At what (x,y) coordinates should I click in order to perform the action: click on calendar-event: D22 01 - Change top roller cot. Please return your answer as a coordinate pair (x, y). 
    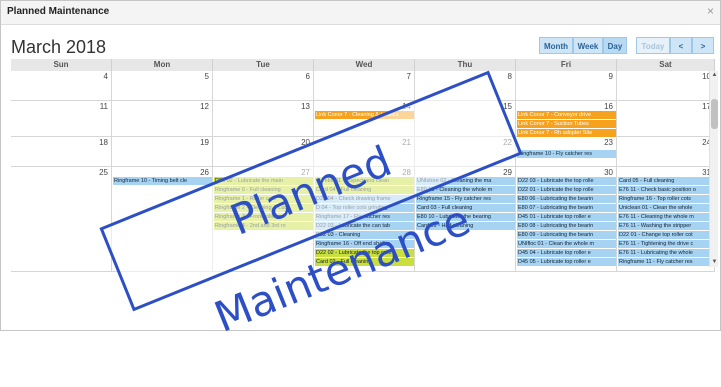
    Looking at the image, I should click on (666, 235).